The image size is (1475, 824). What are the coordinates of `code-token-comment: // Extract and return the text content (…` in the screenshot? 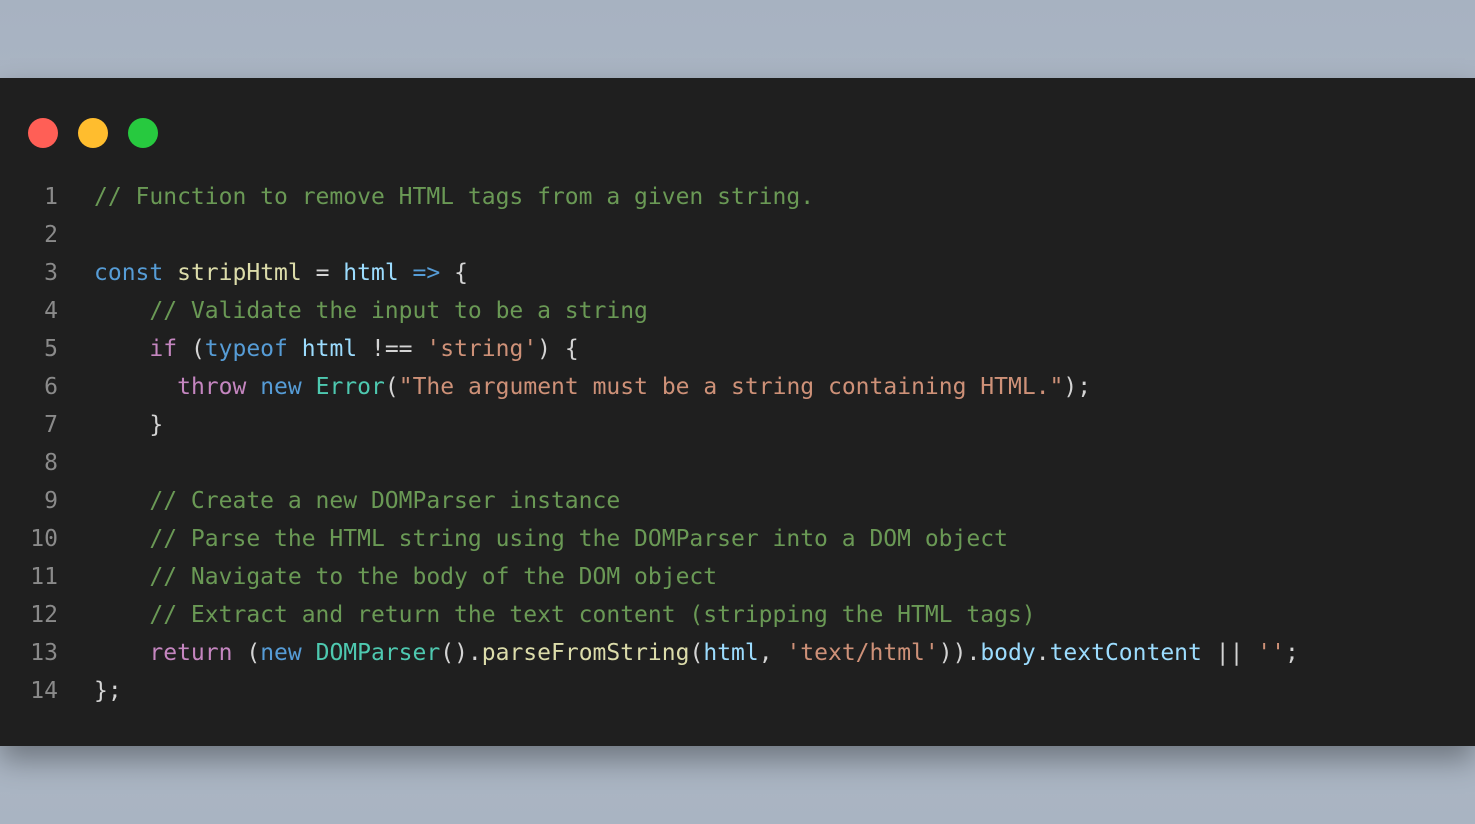 It's located at (592, 615).